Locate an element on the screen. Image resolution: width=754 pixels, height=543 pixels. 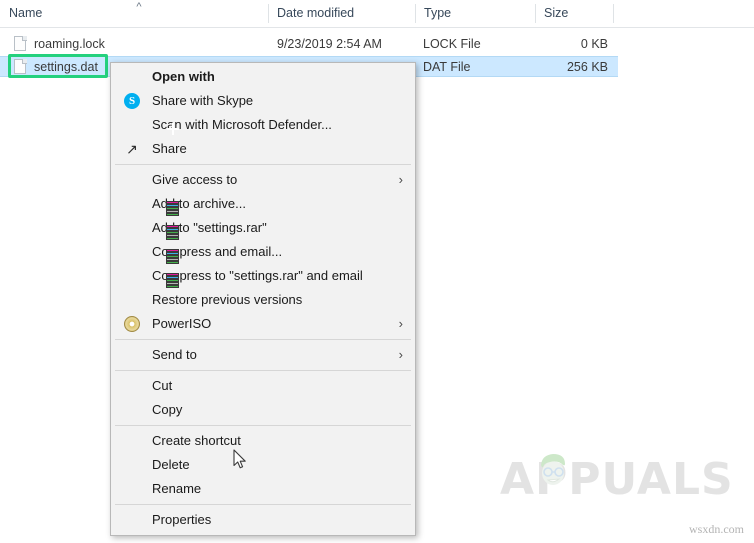
menu-item-compress-to-settings-rar-and-email: Compress to "settings.rar" and email is located at coordinates (263, 276).